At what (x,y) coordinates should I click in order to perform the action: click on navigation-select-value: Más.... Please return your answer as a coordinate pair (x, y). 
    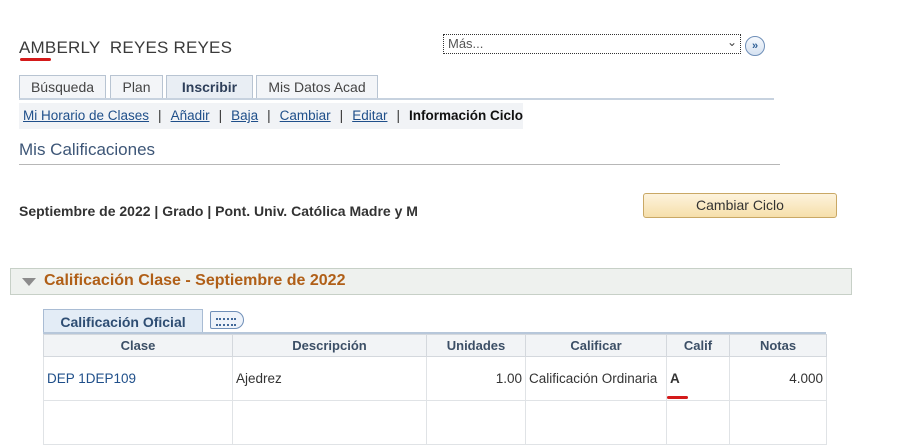
    Looking at the image, I should click on (466, 43).